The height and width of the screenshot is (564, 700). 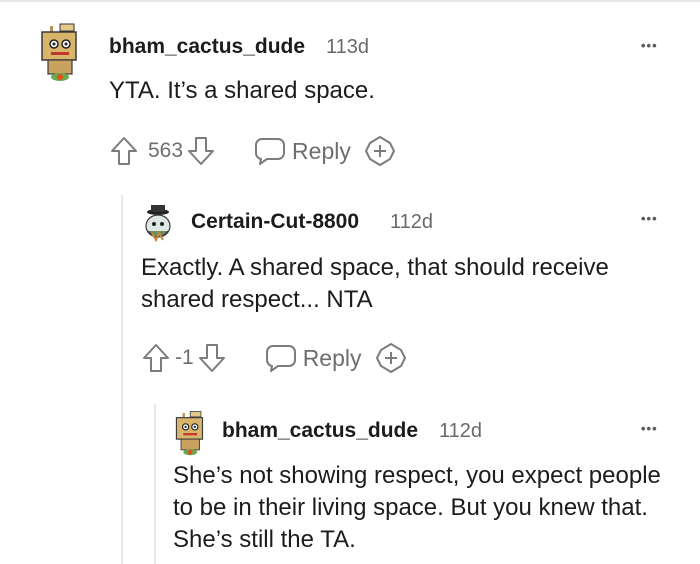 What do you see at coordinates (252, 151) in the screenshot?
I see `comment-actions: 563 Reply` at bounding box center [252, 151].